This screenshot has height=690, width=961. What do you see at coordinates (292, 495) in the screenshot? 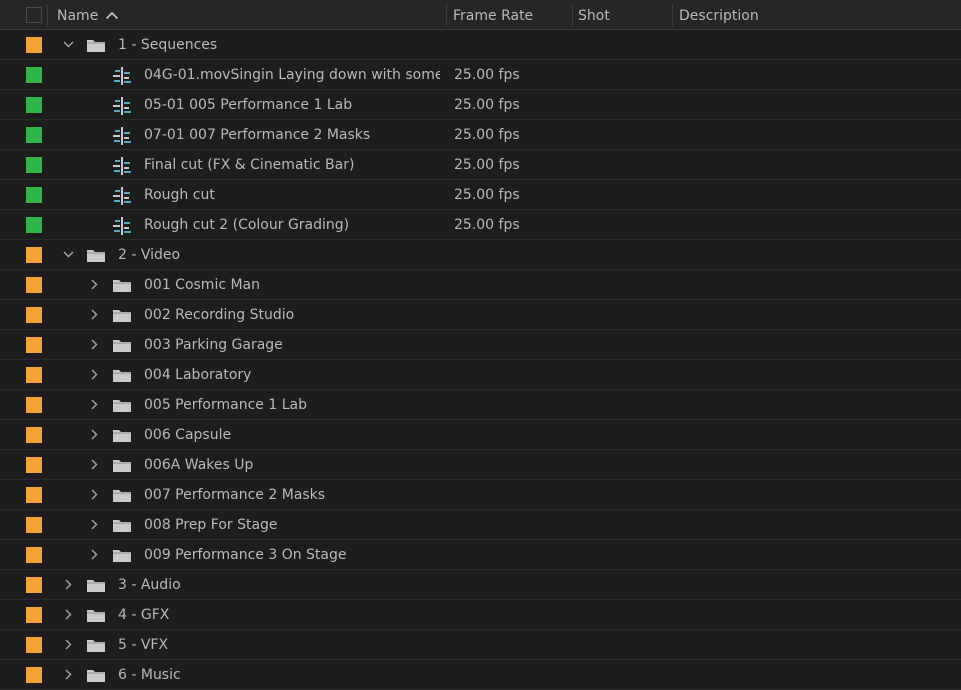
I see `item-name: 007 Performance 2 Masks` at bounding box center [292, 495].